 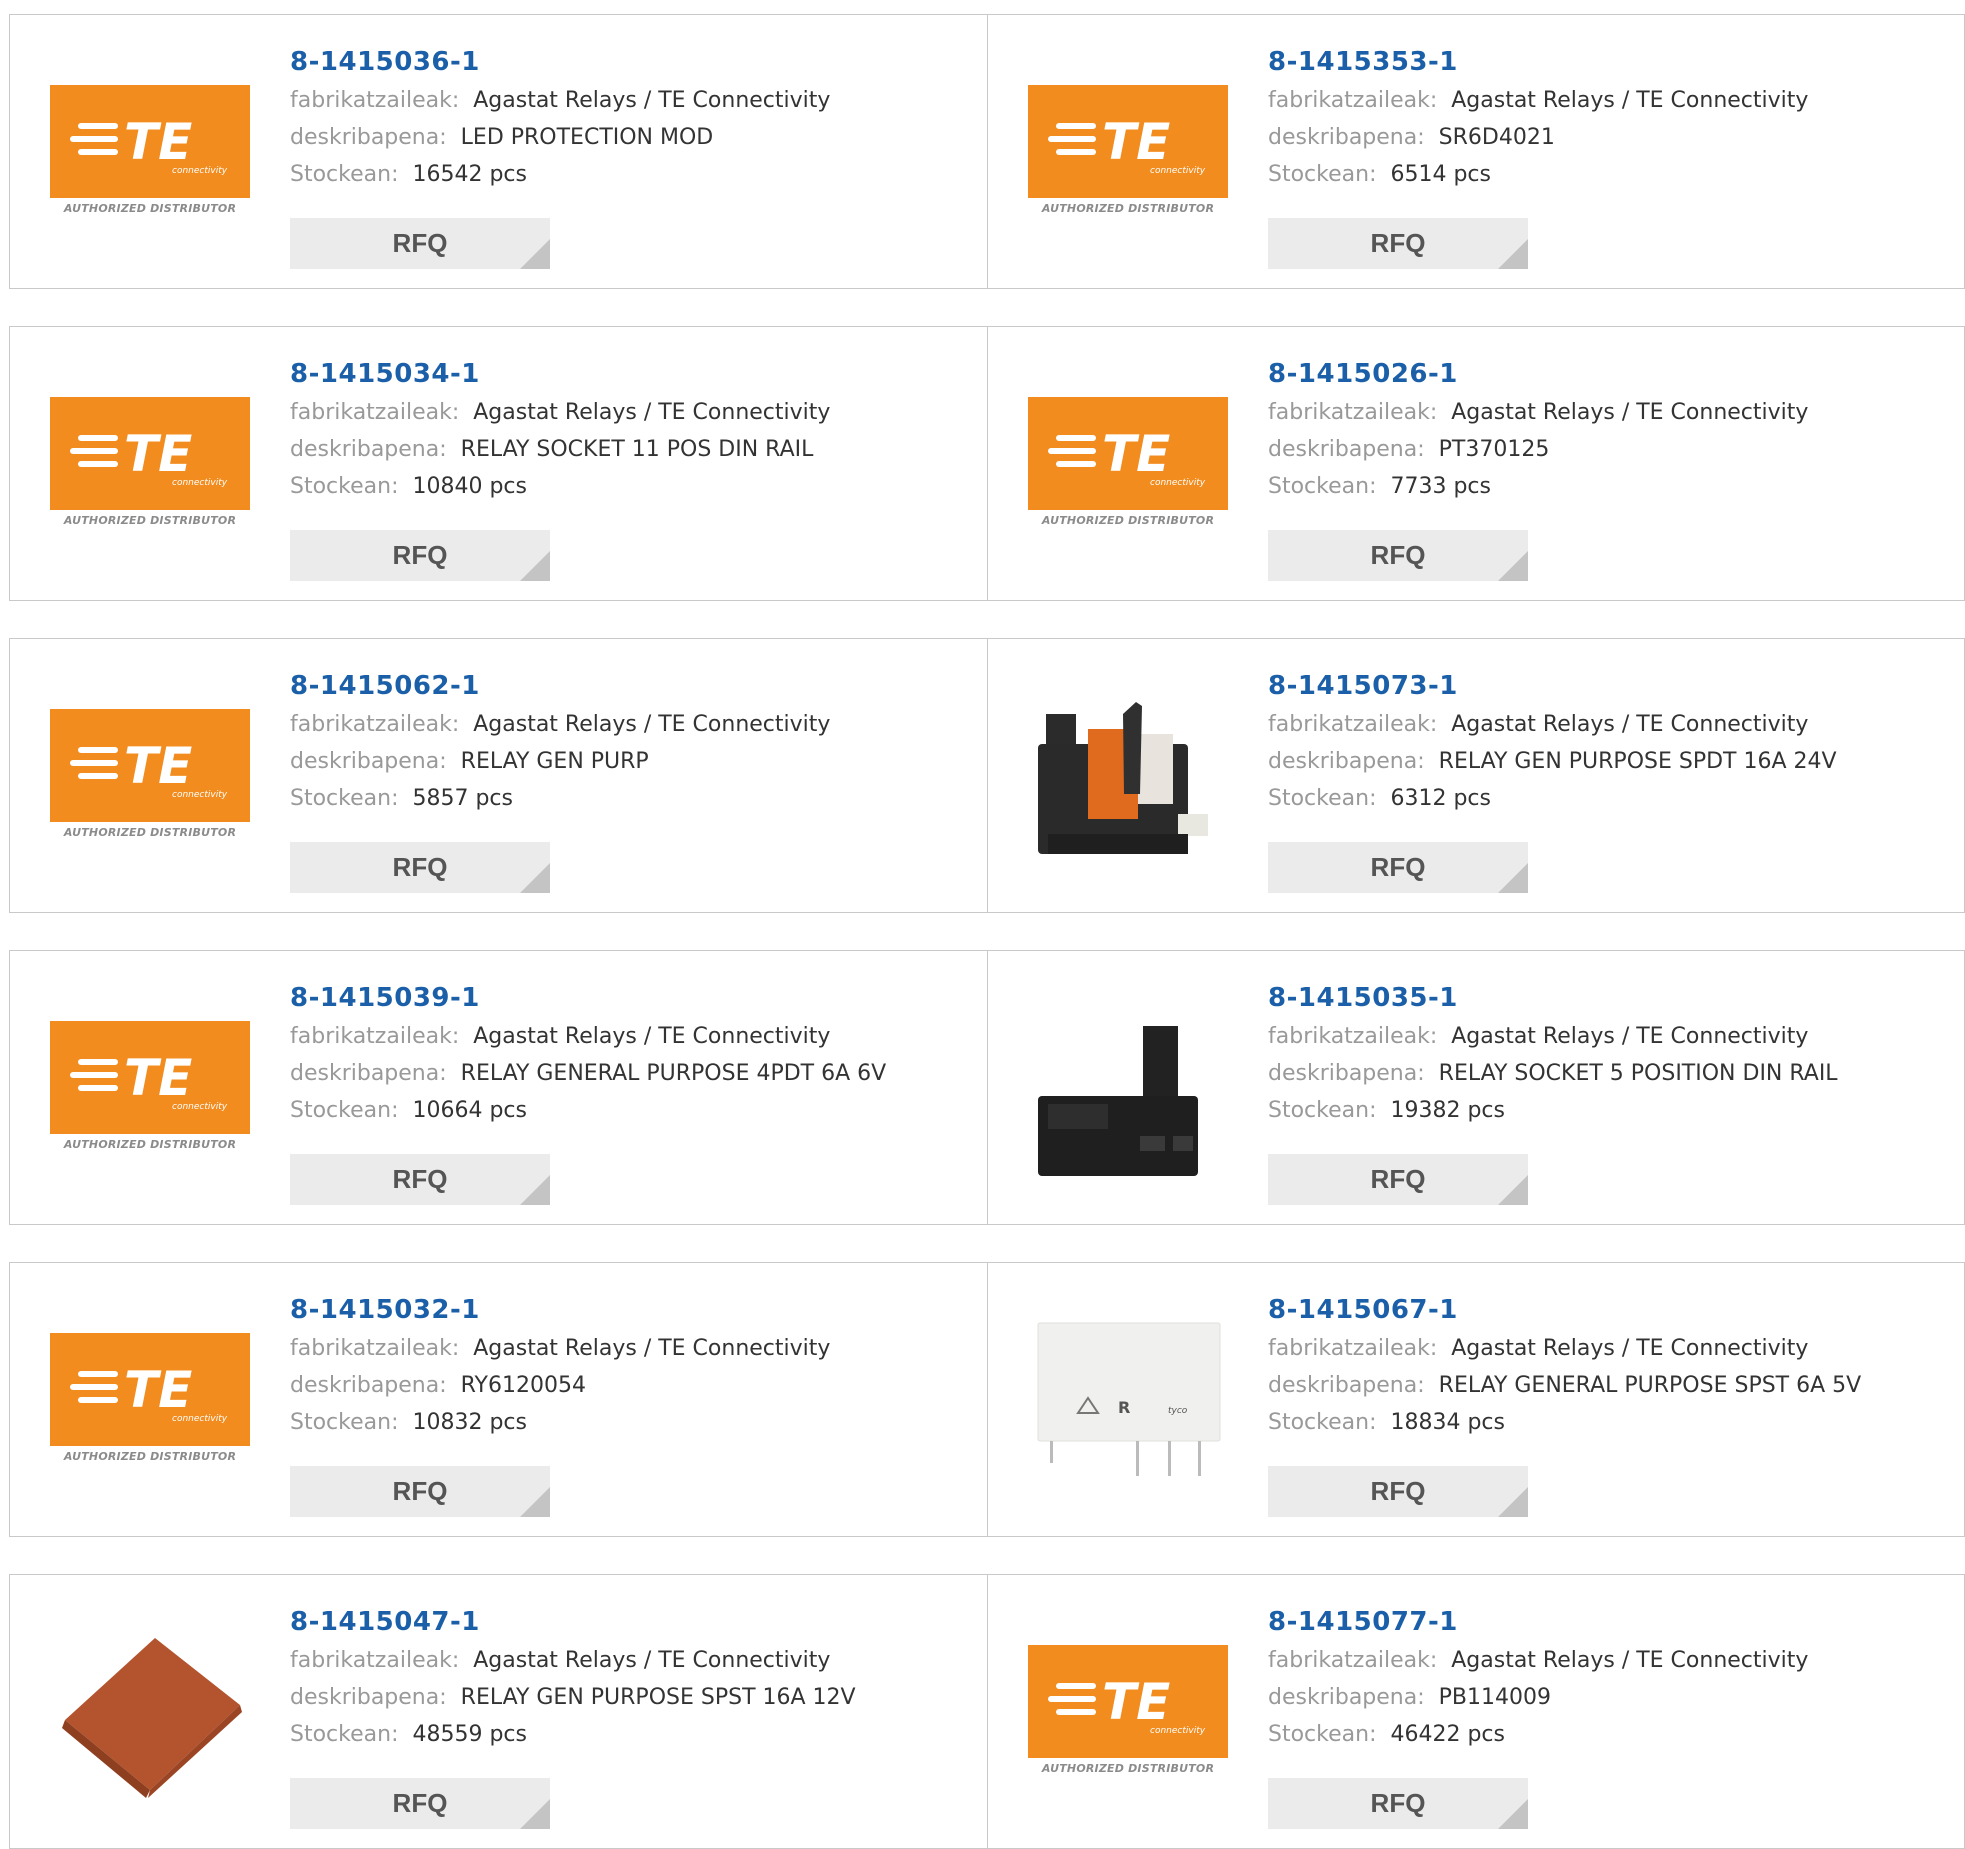 I want to click on part-number-link: 8-1415036-1, so click(x=560, y=62).